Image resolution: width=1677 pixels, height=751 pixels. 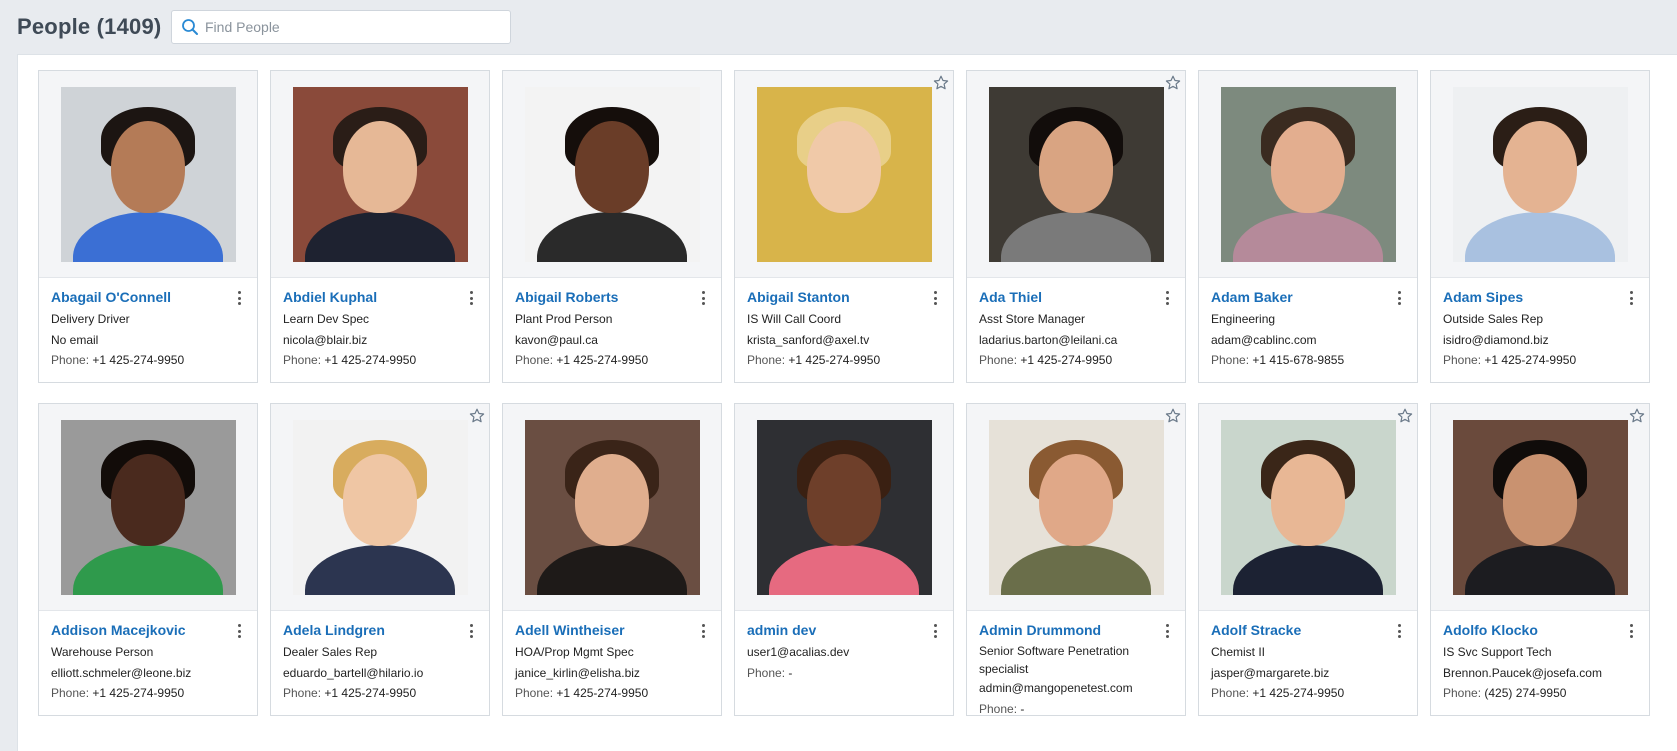 What do you see at coordinates (1238, 652) in the screenshot?
I see `person-job-title: Chemist II` at bounding box center [1238, 652].